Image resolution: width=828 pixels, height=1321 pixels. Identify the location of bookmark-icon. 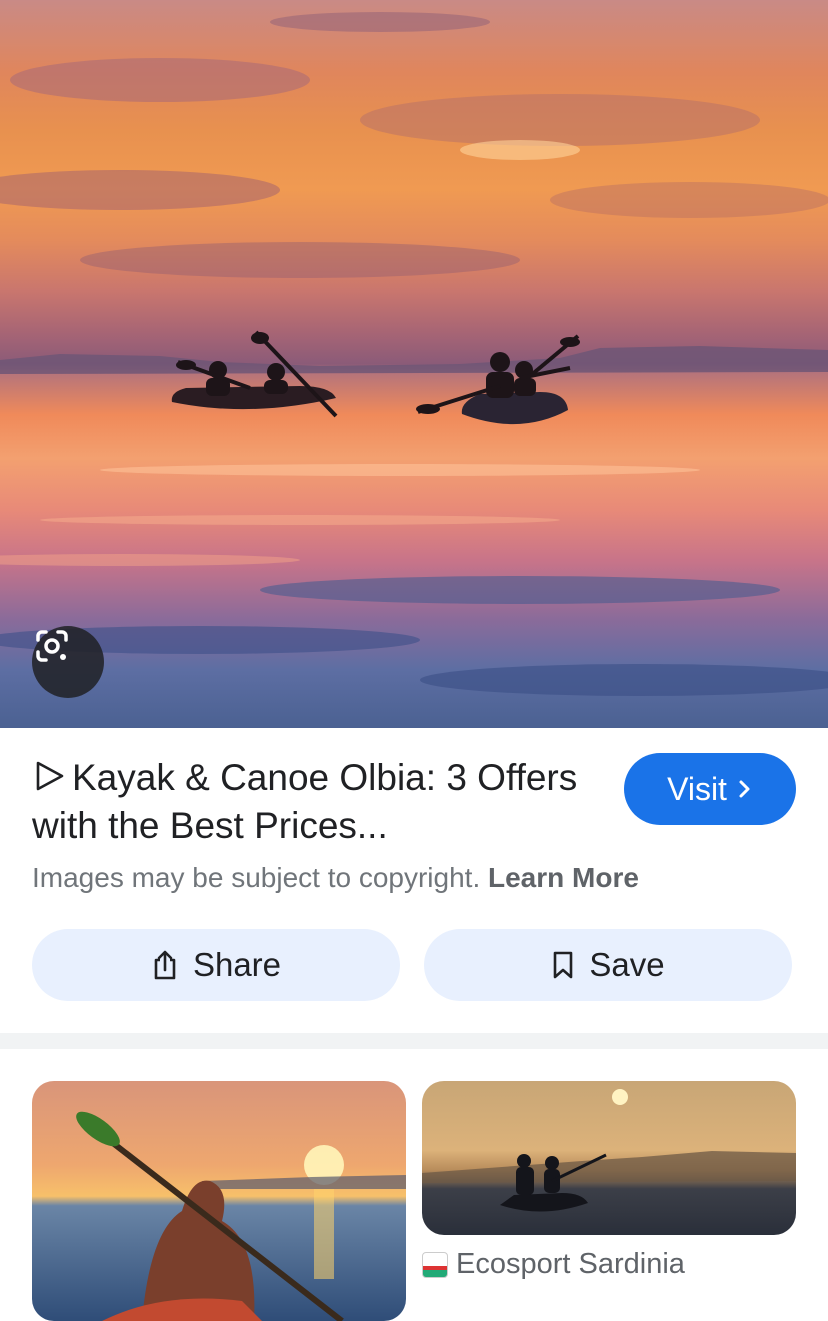
(563, 965).